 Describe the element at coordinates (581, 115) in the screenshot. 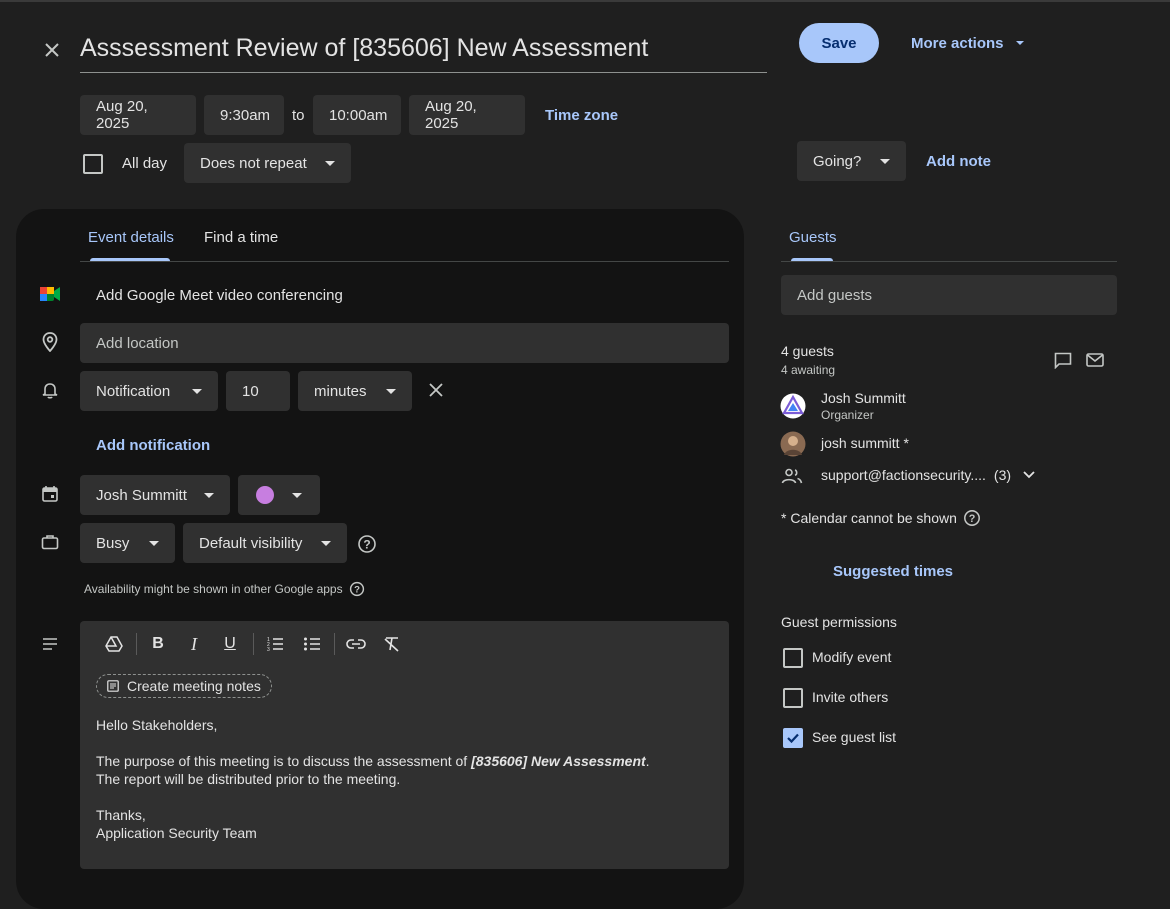

I see `time-zone-link: Time zone` at that location.